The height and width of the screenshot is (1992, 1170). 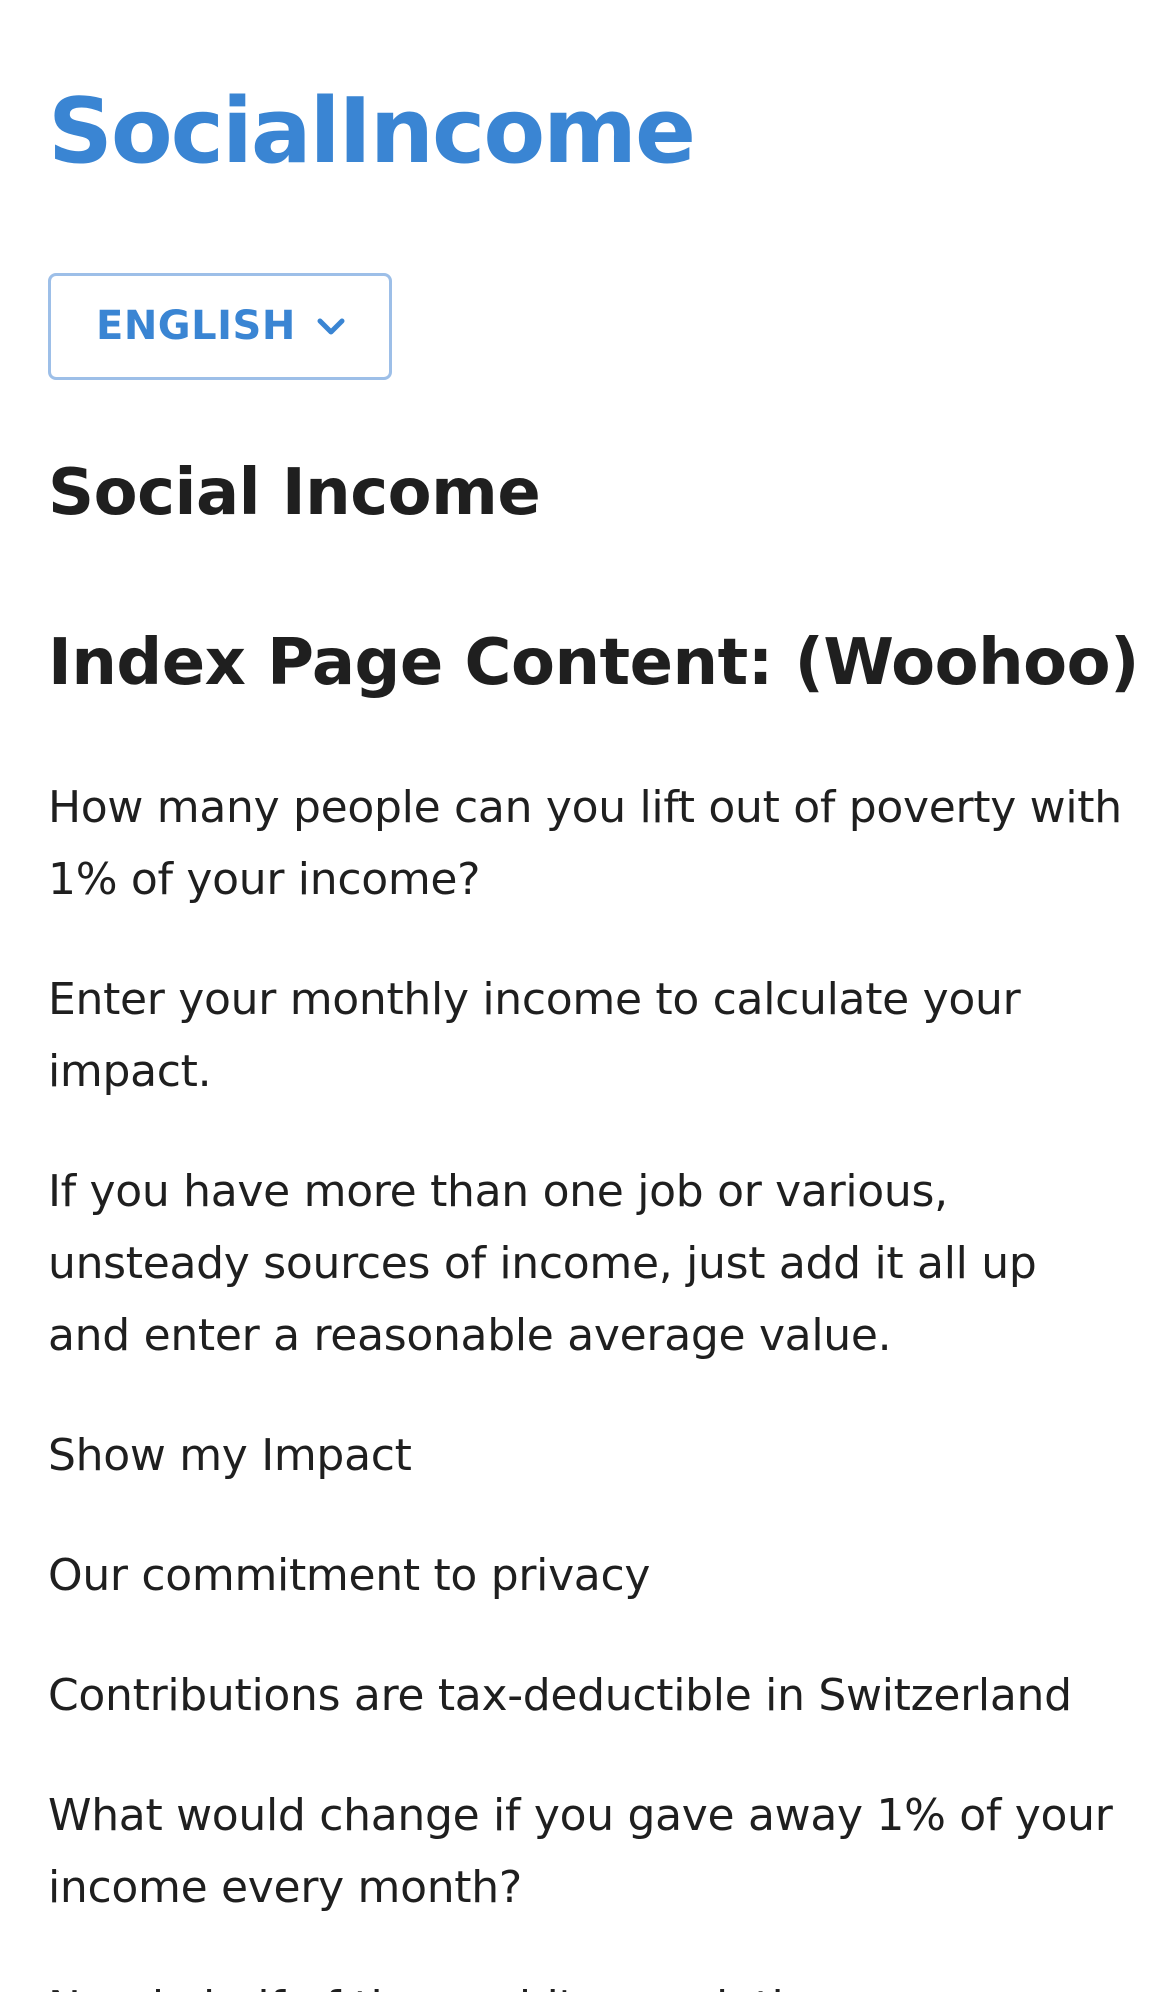 What do you see at coordinates (196, 326) in the screenshot?
I see `language-select-value: ENGLISH` at bounding box center [196, 326].